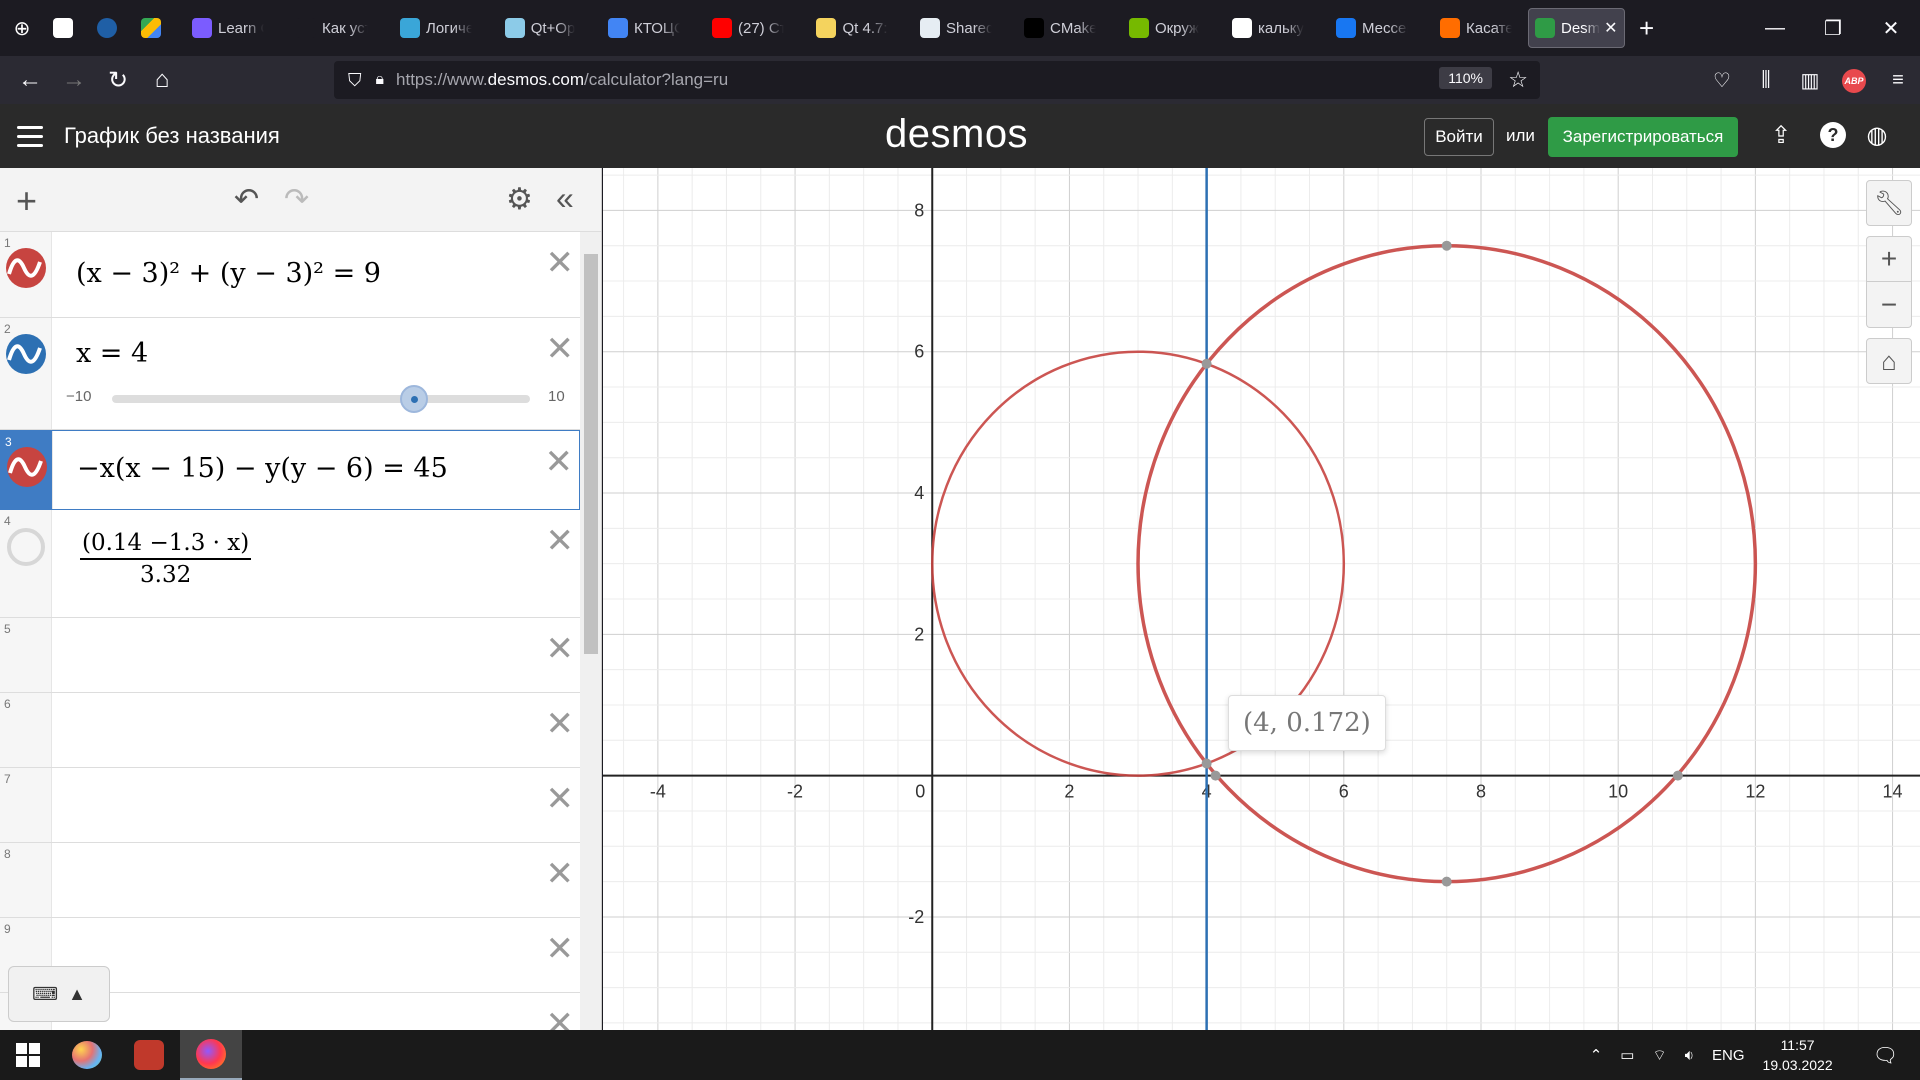 This screenshot has width=1920, height=1080. Describe the element at coordinates (1643, 137) in the screenshot. I see `signup-button: Зарегистрироваться` at that location.